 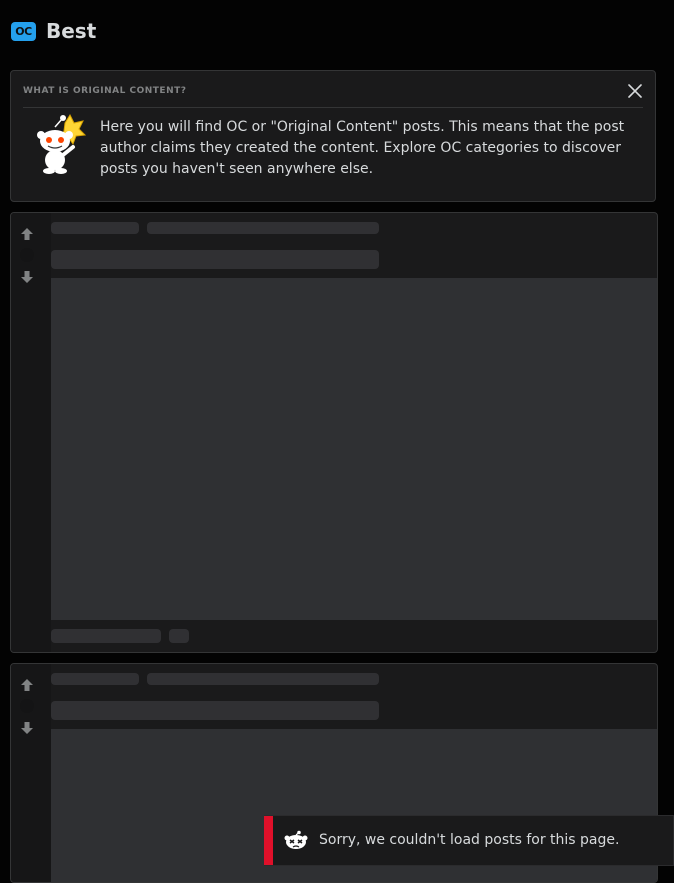 I want to click on info-card-header: WHAT IS ORIGINAL CONTENT?, so click(x=333, y=95).